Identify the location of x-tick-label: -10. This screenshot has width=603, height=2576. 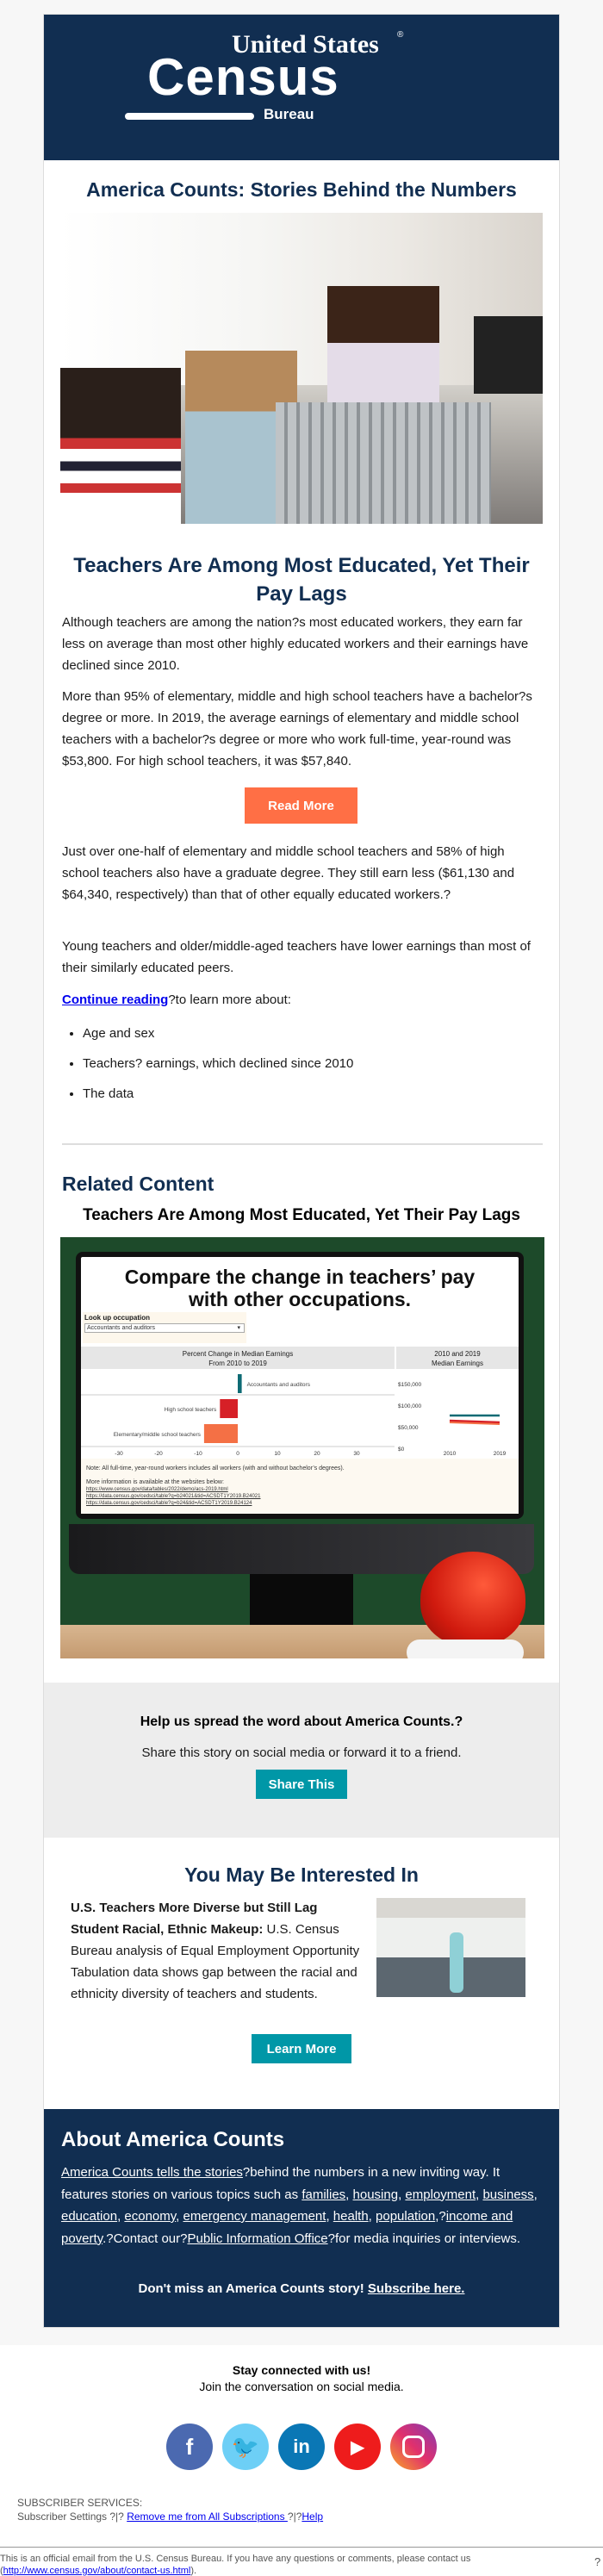
(198, 1454).